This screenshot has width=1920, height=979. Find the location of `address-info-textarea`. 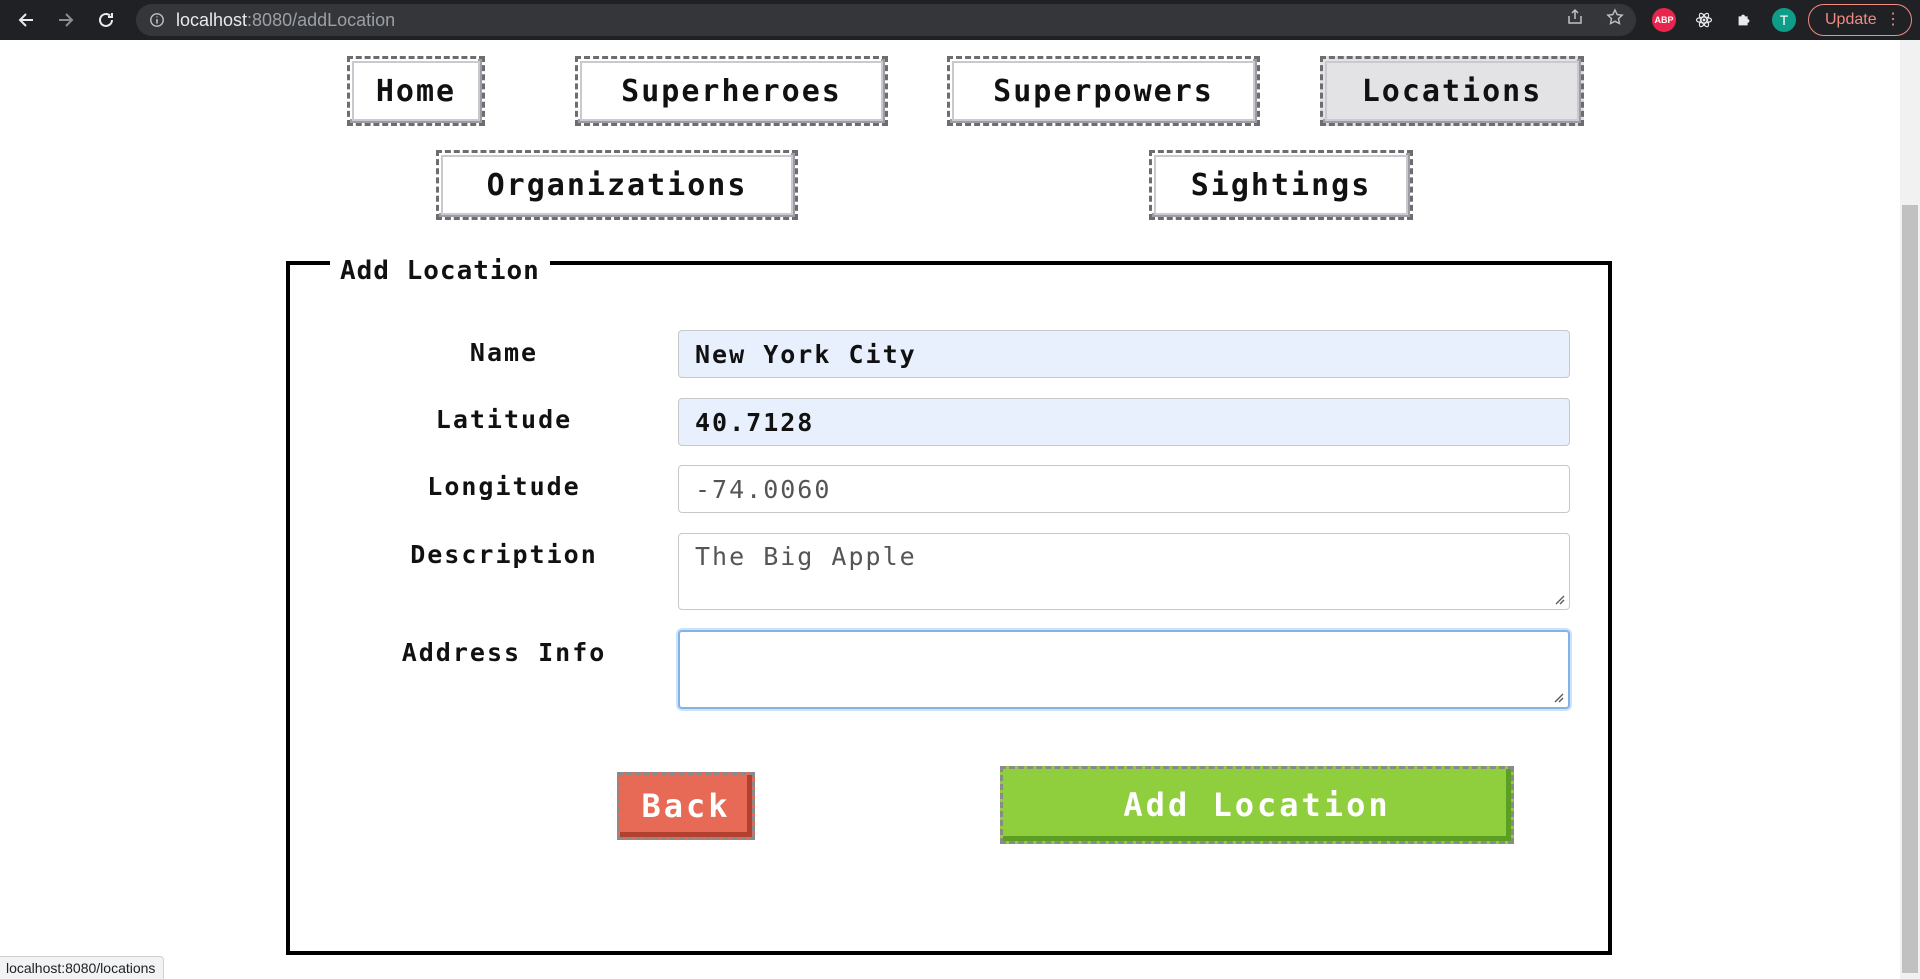

address-info-textarea is located at coordinates (1124, 669).